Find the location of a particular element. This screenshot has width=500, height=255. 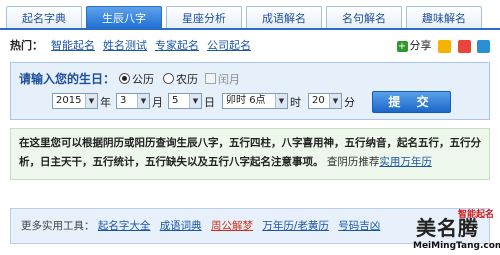

watermark-big: 美名腾 is located at coordinates (447, 228).